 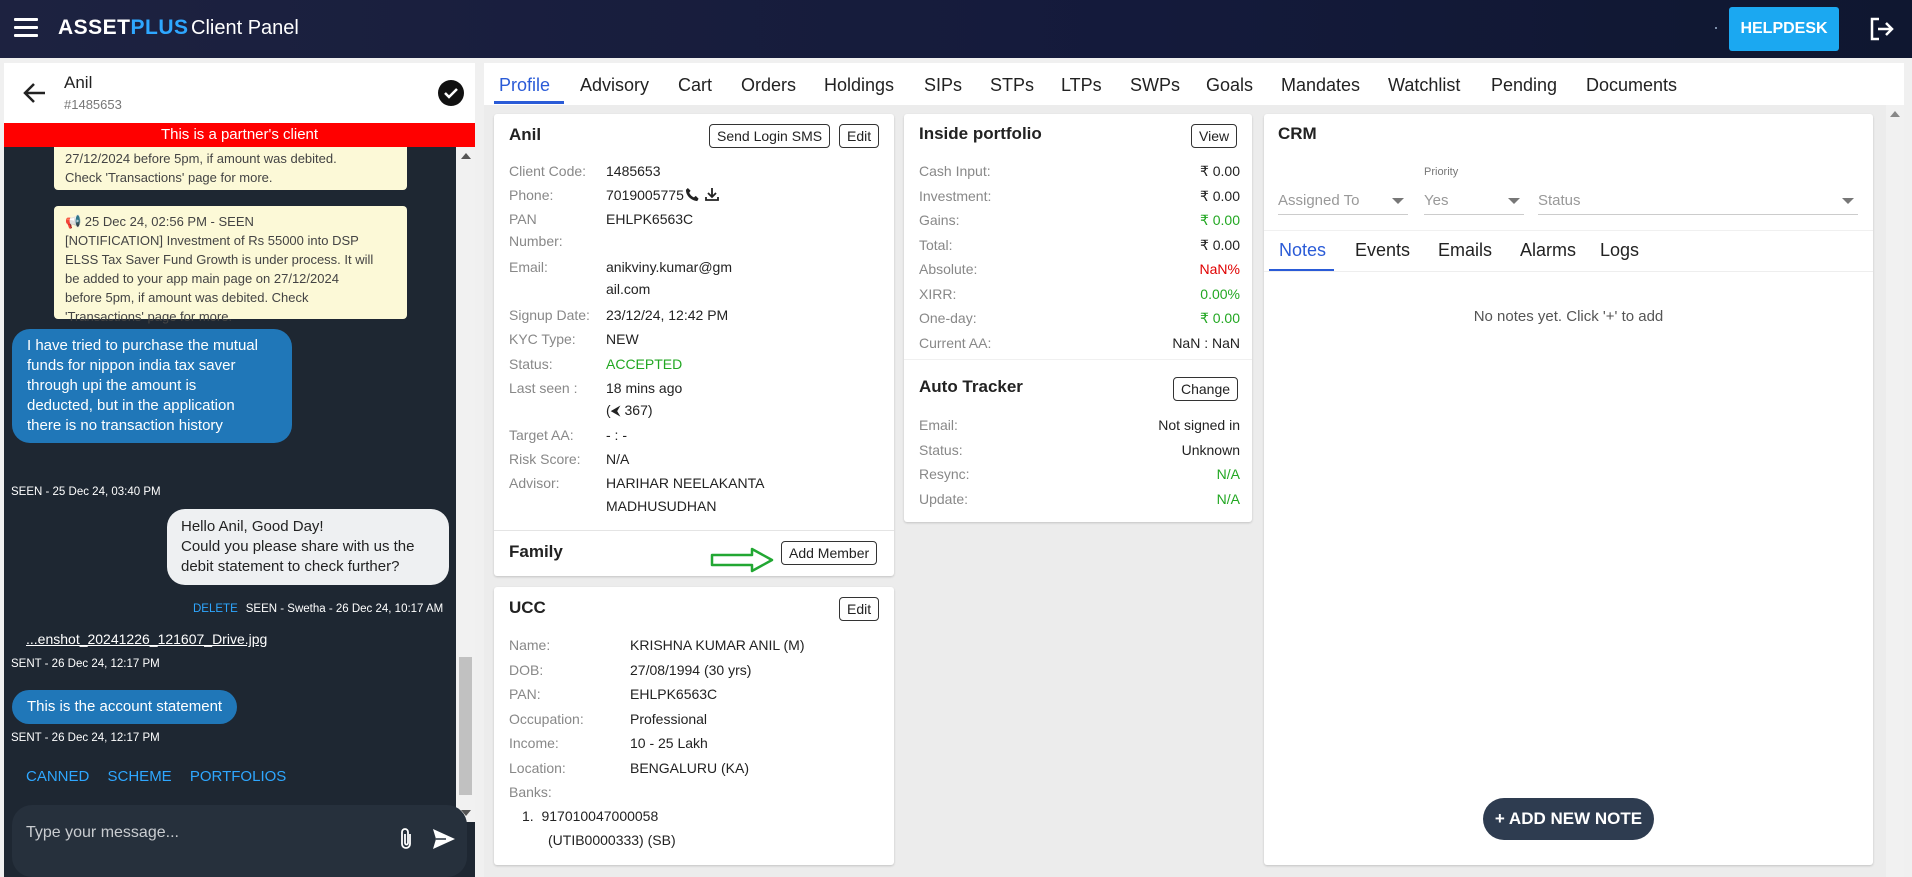 I want to click on check-circle-icon, so click(x=451, y=93).